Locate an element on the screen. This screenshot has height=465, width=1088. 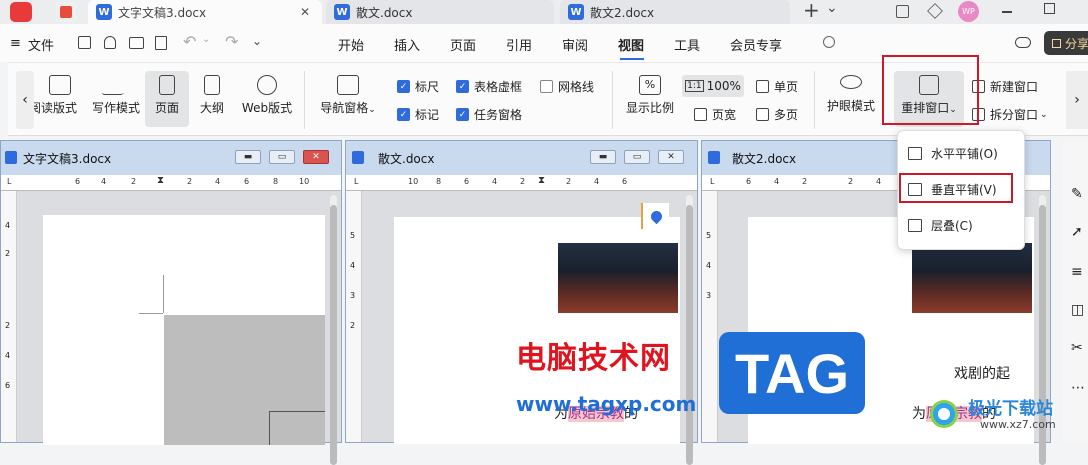
document-page is located at coordinates (184, 330).